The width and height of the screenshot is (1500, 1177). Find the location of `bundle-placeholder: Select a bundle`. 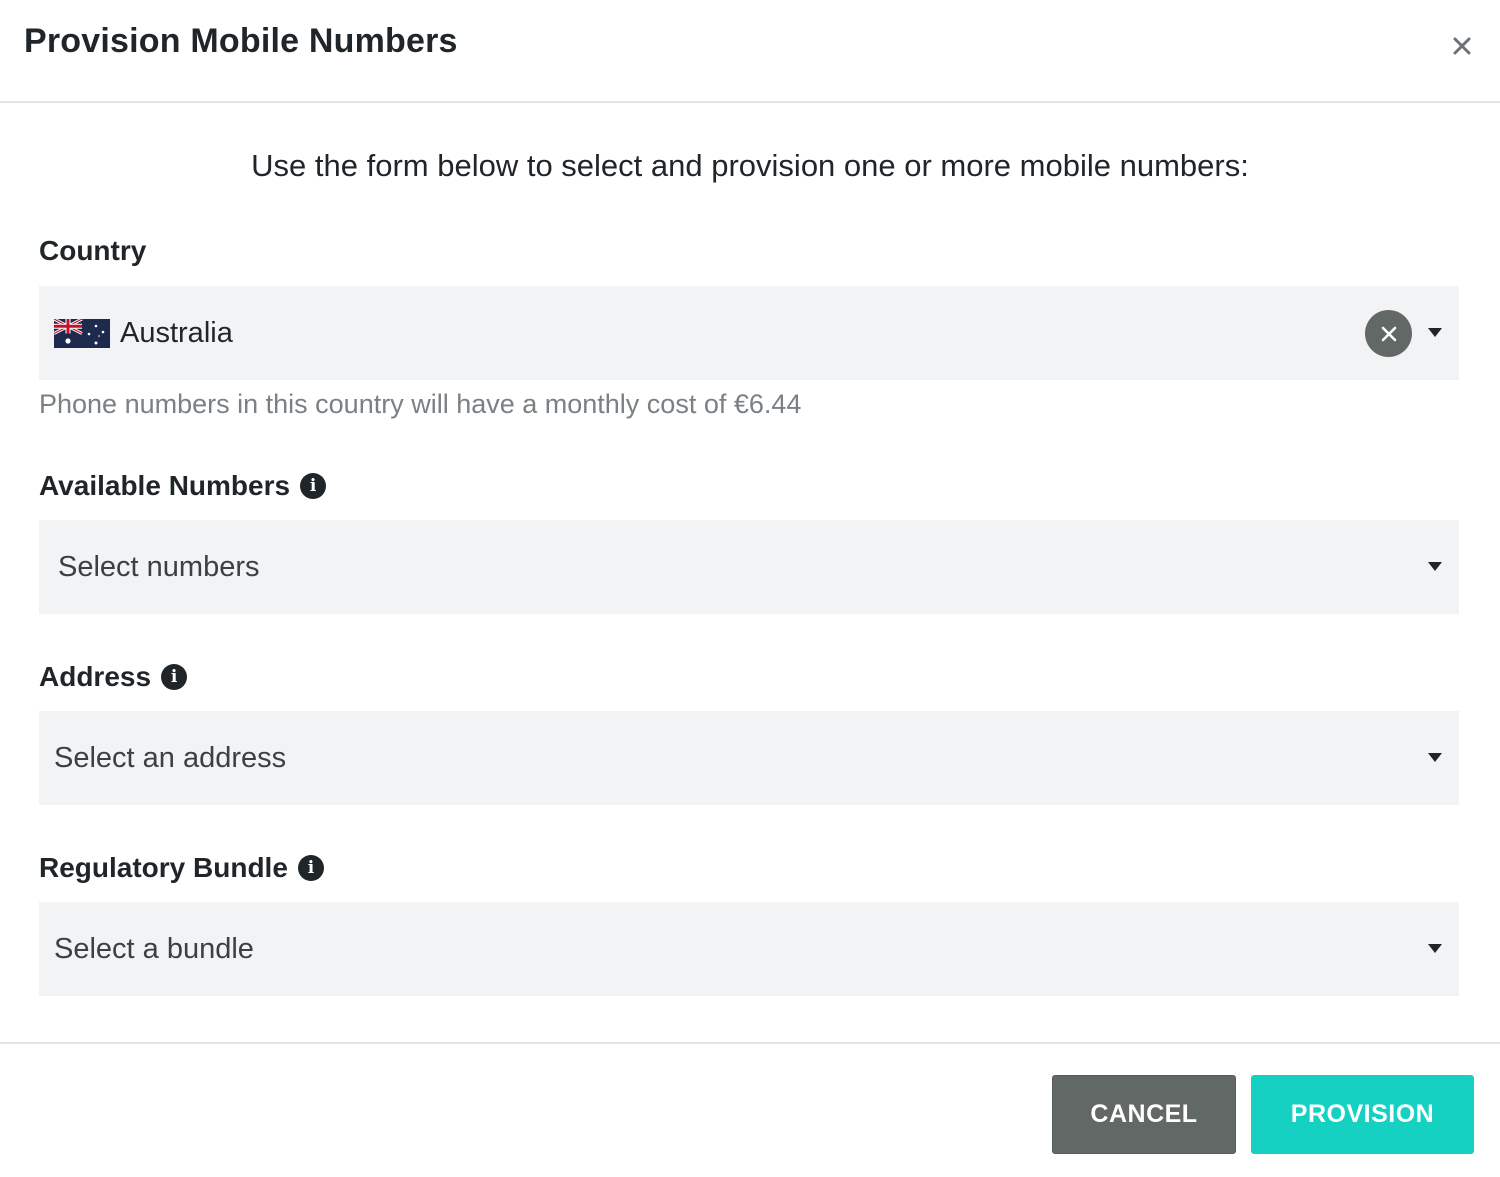

bundle-placeholder: Select a bundle is located at coordinates (154, 949).